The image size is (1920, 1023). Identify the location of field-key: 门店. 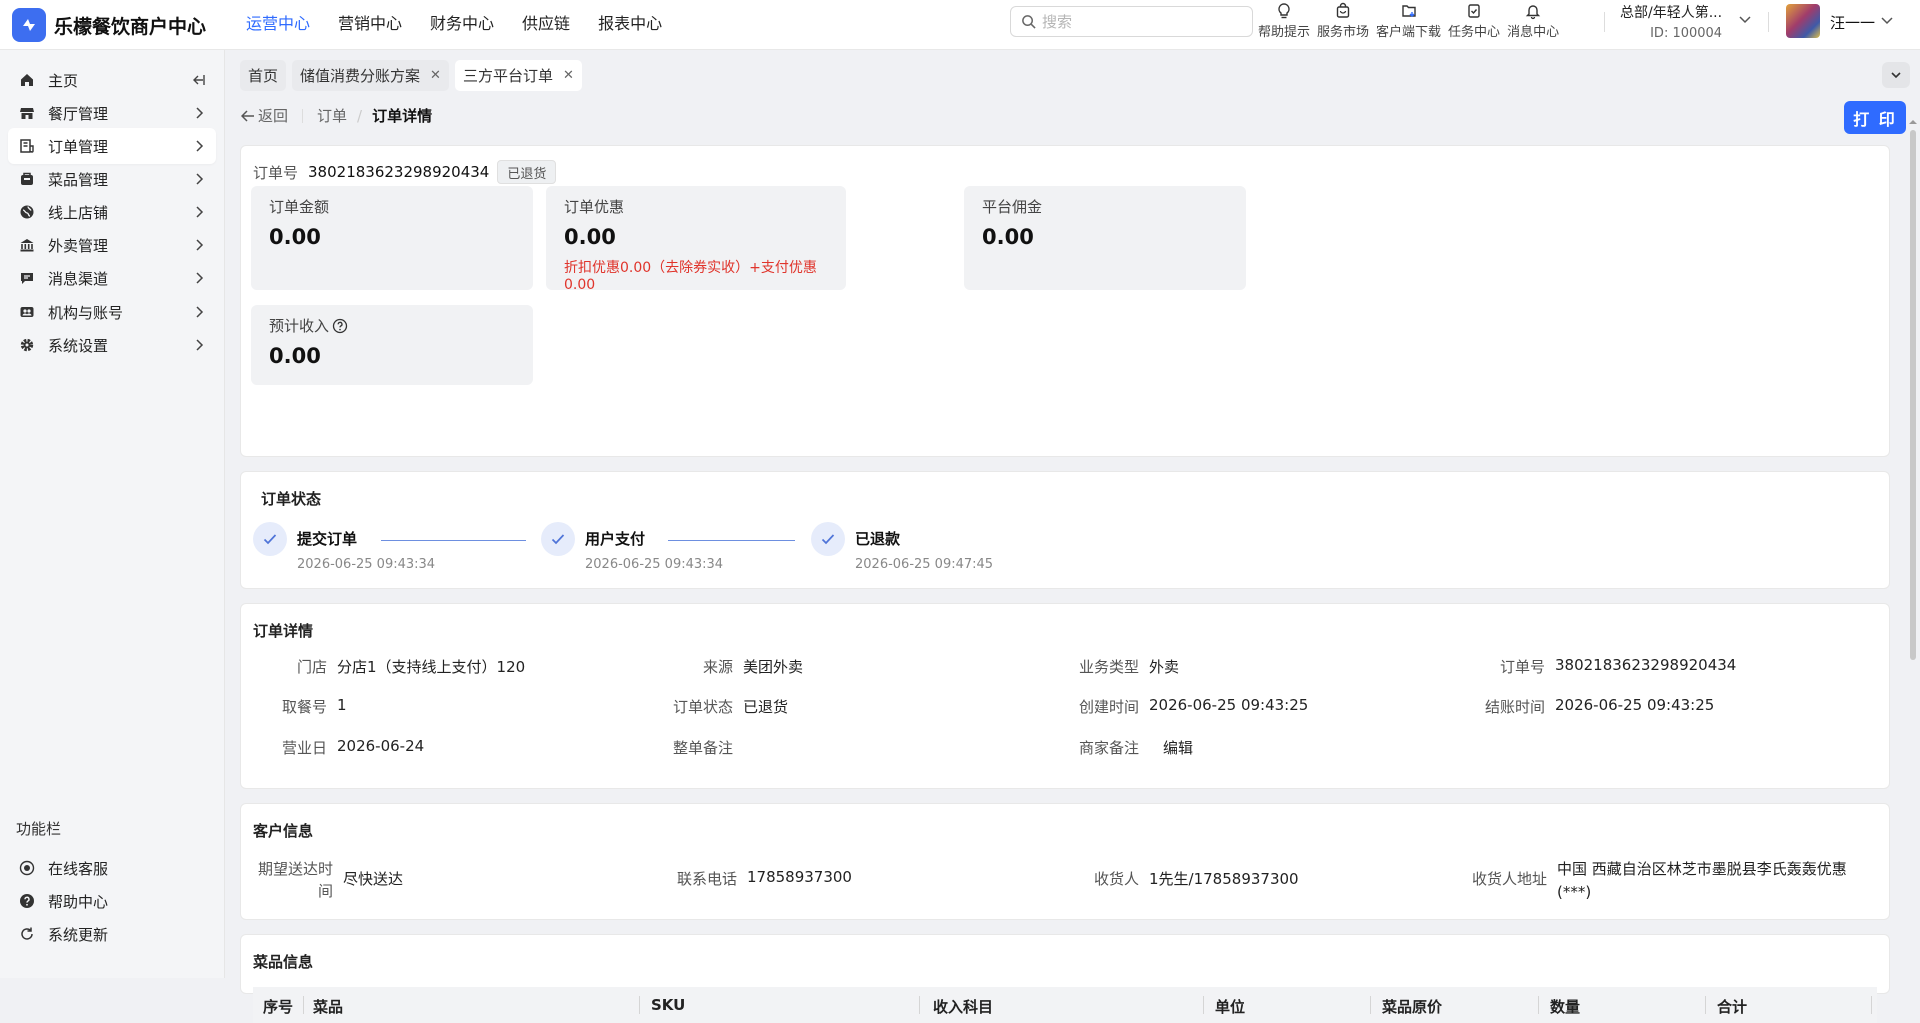
(311, 667).